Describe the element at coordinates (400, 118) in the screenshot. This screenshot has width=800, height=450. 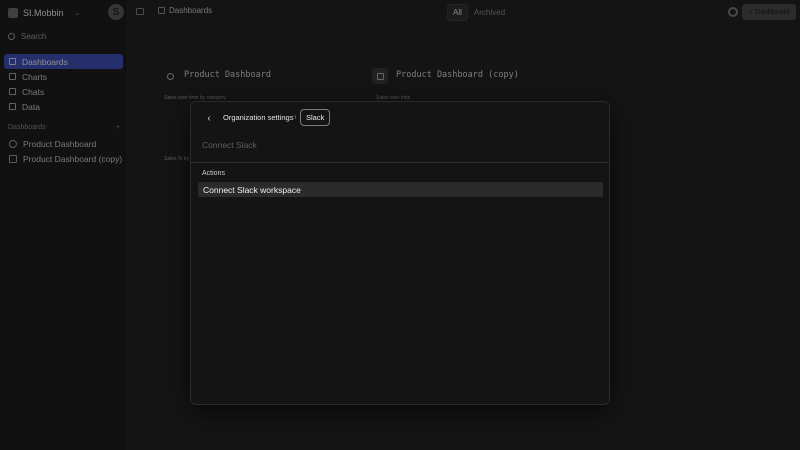
I see `dialog-header: ‹ Organization settings › Slack` at that location.